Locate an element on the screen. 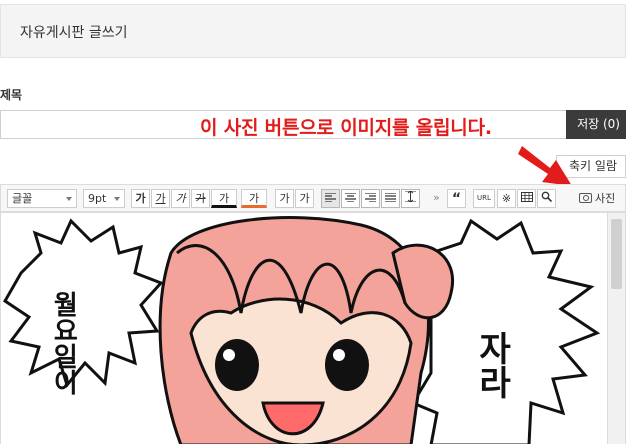 This screenshot has width=628, height=444. more-tools-chevron: » is located at coordinates (436, 197).